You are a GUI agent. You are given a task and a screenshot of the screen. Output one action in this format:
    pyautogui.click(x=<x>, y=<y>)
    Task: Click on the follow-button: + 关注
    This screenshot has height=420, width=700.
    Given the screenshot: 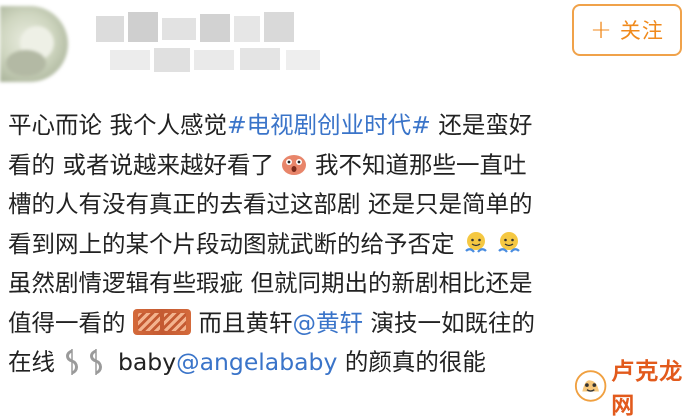 What is the action you would take?
    pyautogui.click(x=627, y=30)
    